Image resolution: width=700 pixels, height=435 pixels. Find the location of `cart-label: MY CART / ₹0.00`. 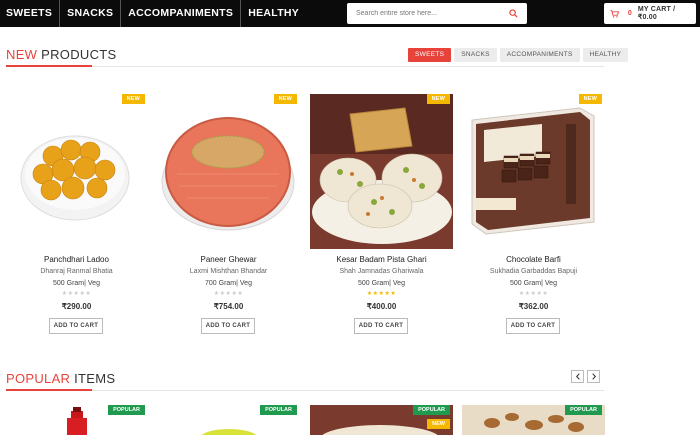

cart-label: MY CART / ₹0.00 is located at coordinates (656, 13).